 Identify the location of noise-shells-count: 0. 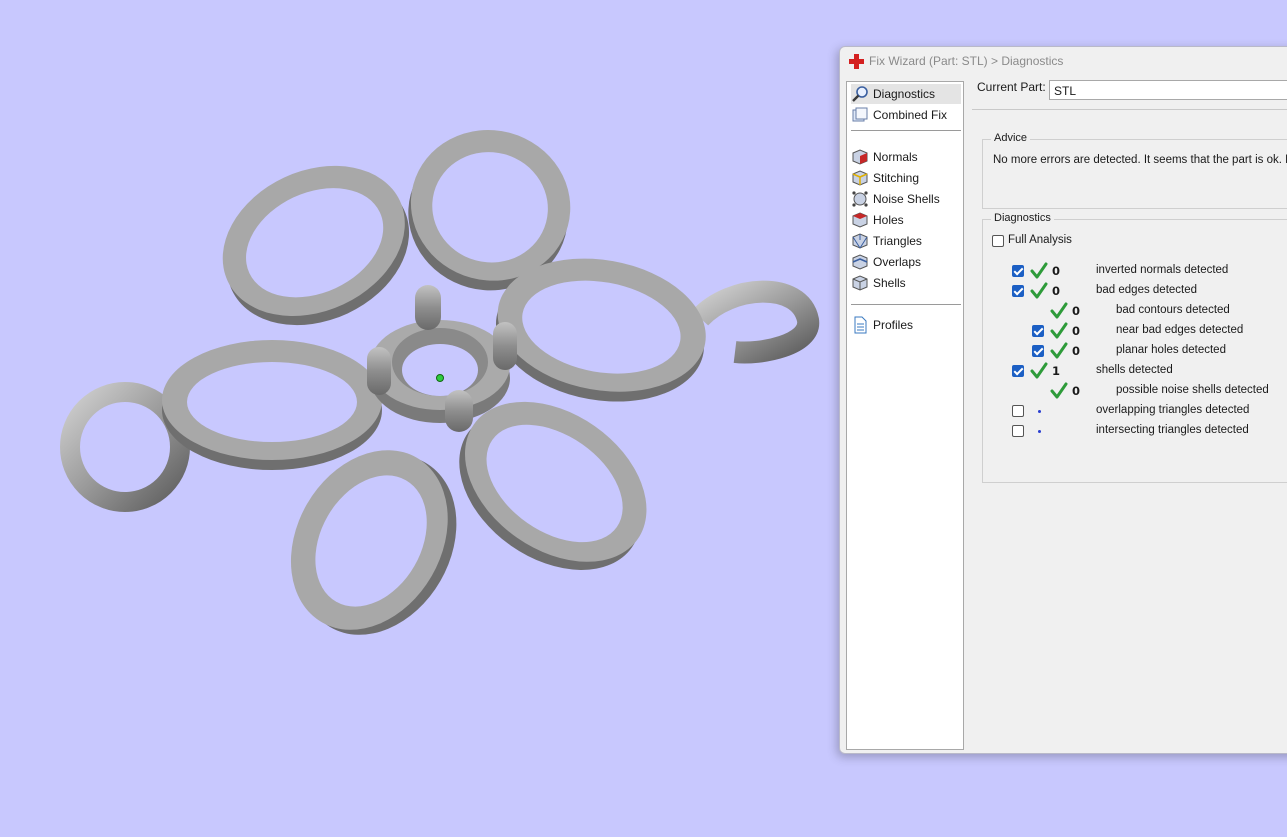
(1076, 391).